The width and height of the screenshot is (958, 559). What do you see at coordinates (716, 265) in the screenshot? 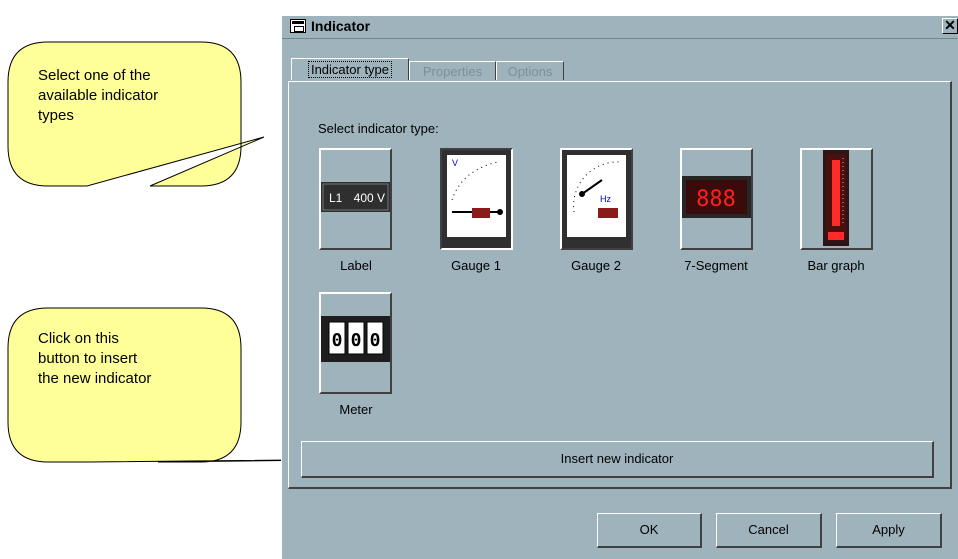
I see `indicator-label-7-segment: 7-Segment` at bounding box center [716, 265].